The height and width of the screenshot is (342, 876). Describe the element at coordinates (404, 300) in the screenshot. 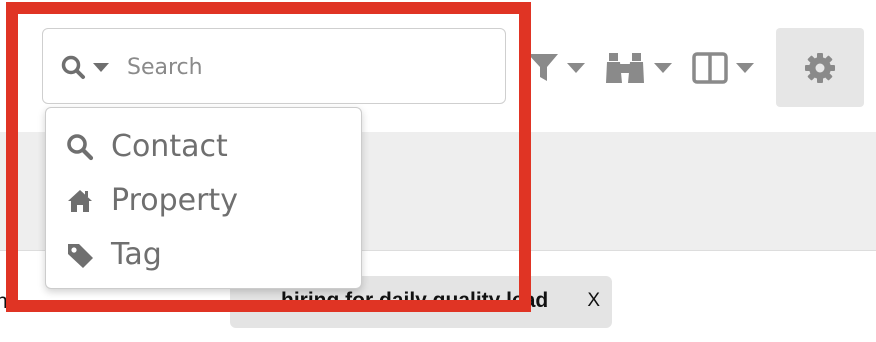

I see `tag-chip-label: …hiring for daily quality lead` at that location.